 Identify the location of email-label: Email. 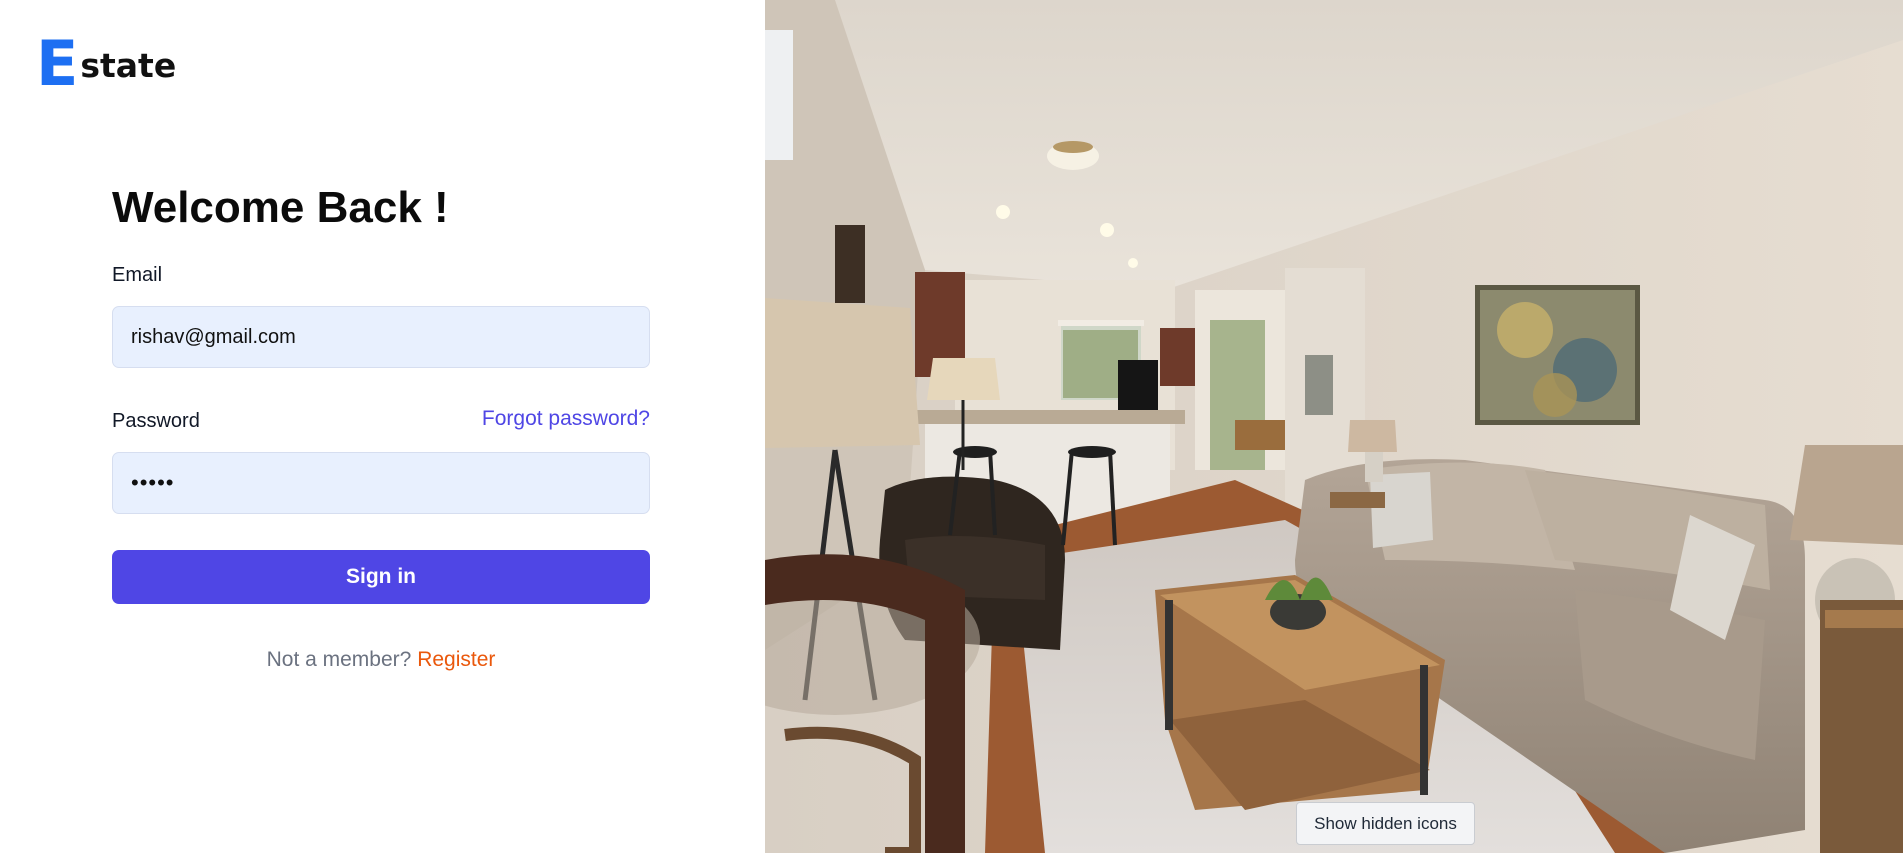
(137, 275).